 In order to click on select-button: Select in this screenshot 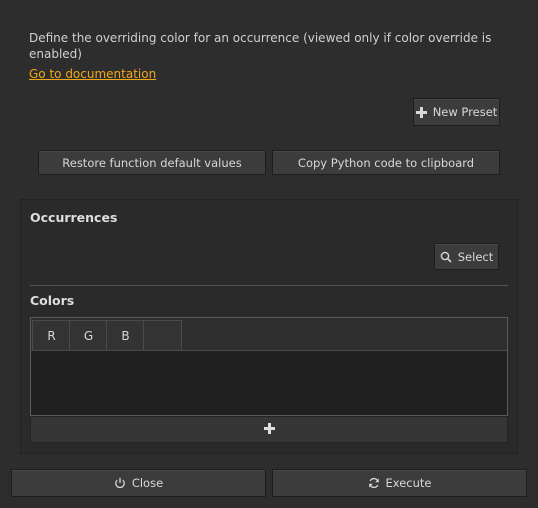, I will do `click(466, 256)`.